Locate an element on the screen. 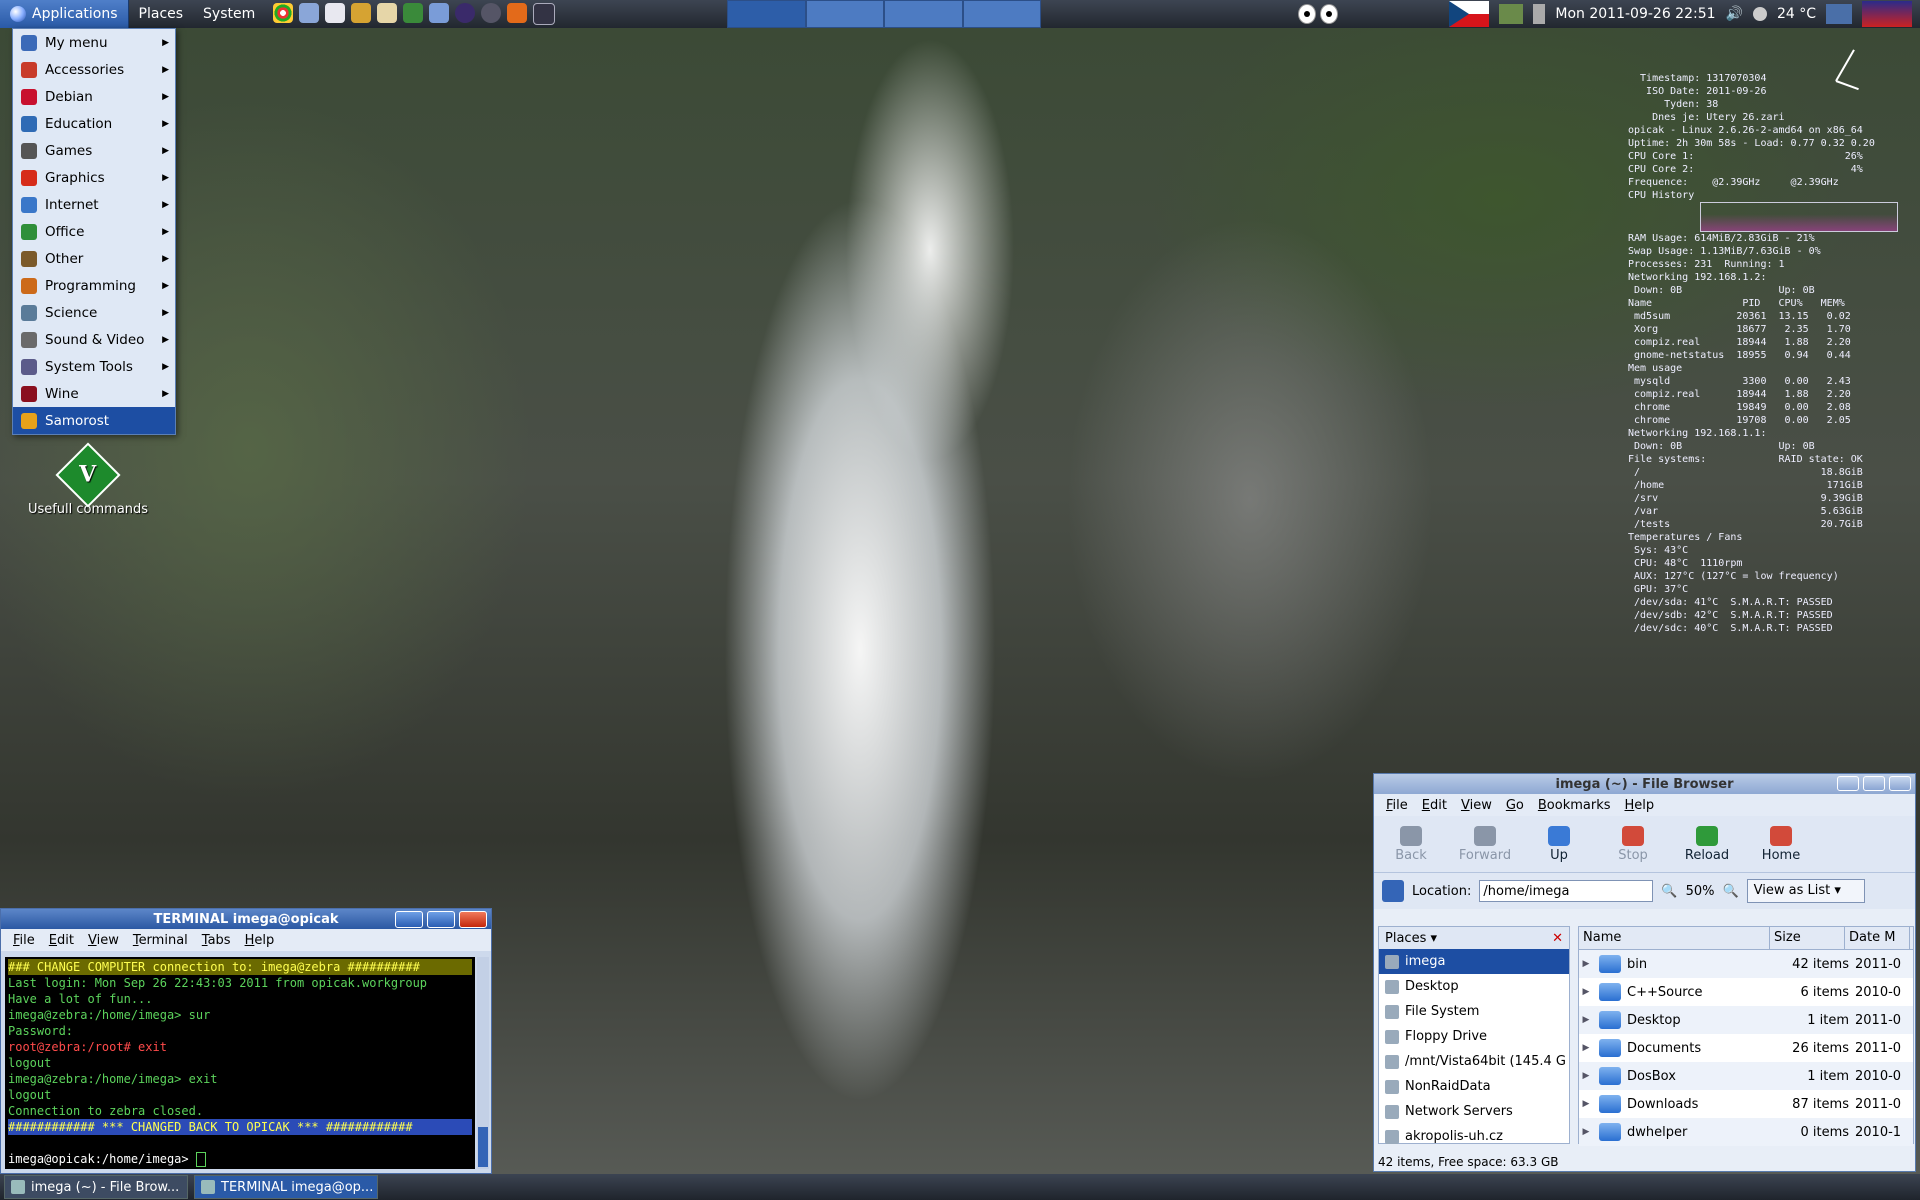 The width and height of the screenshot is (1920, 1200). system-menu: System is located at coordinates (229, 14).